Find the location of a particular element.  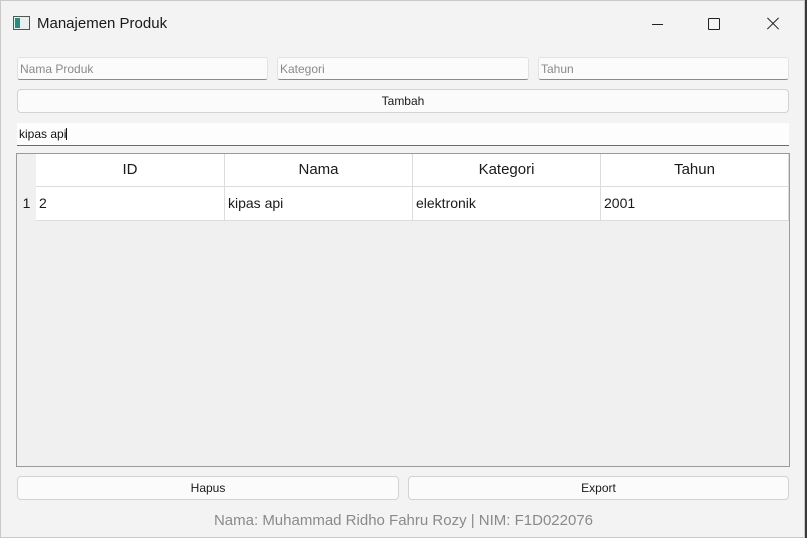

search-text: kipas api is located at coordinates (43, 134).